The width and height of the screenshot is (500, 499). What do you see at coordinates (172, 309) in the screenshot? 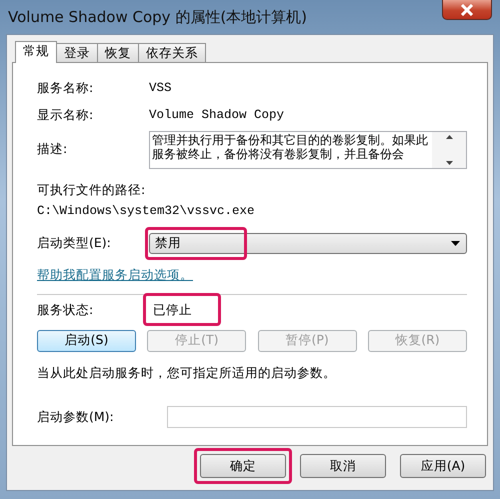
I see `status-value: 已停止` at bounding box center [172, 309].